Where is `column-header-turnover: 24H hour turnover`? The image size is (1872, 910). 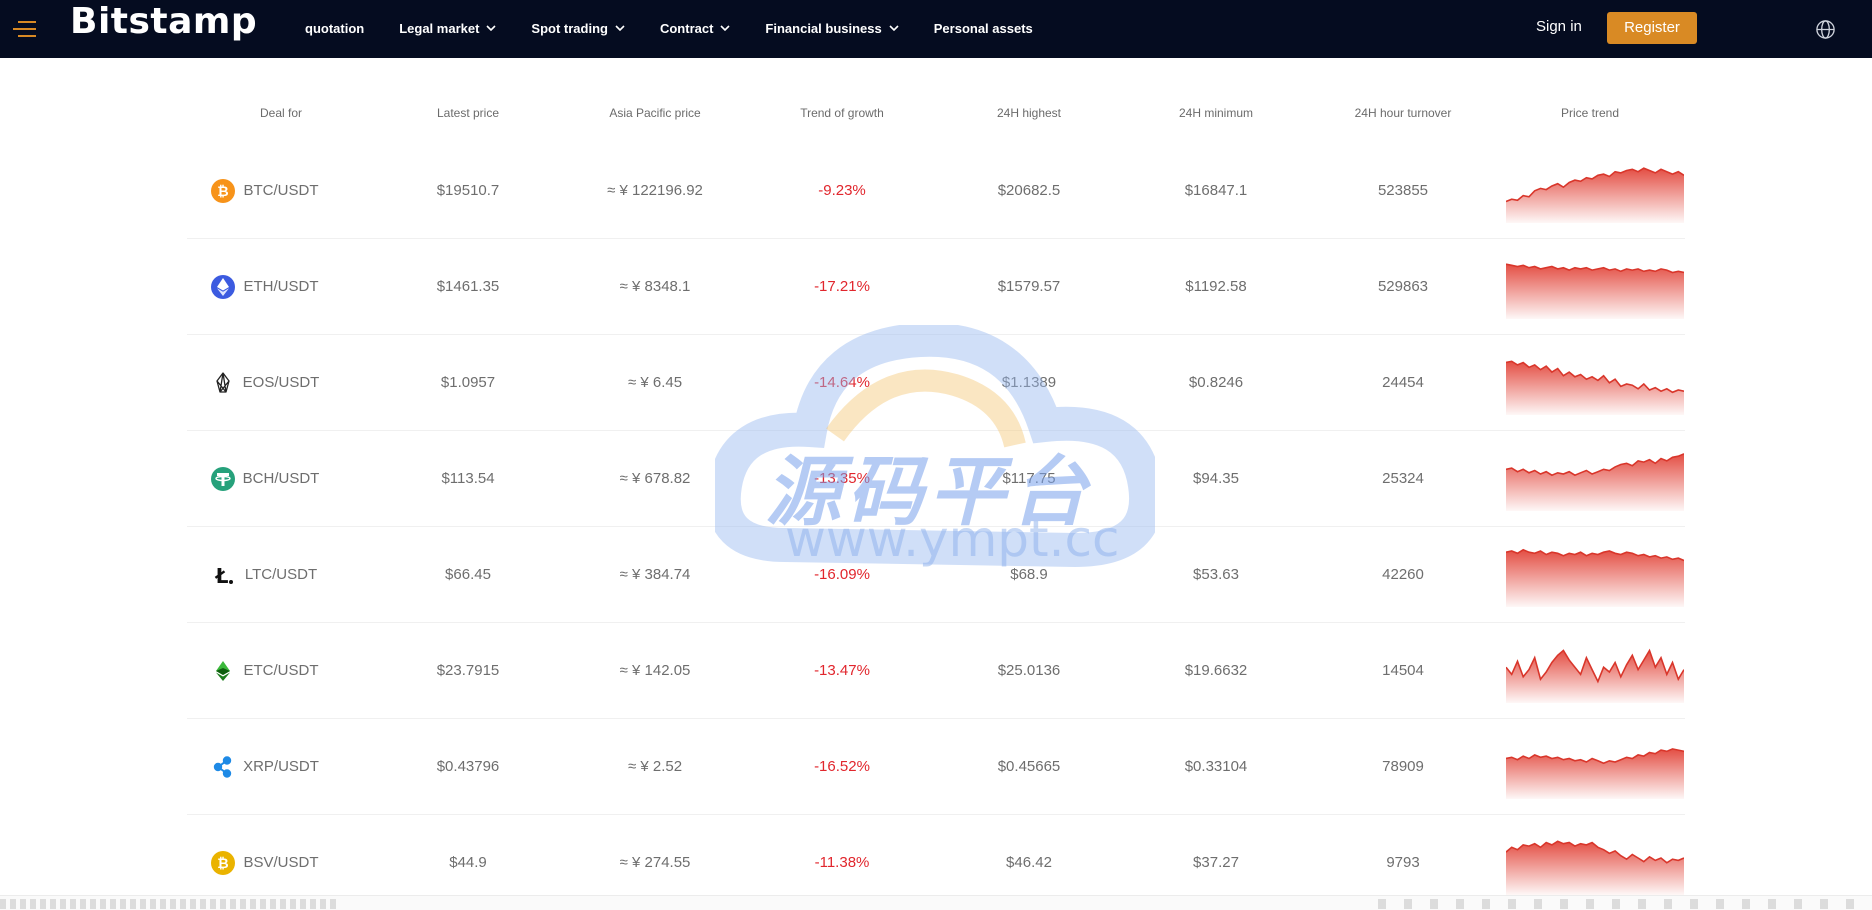 column-header-turnover: 24H hour turnover is located at coordinates (1403, 113).